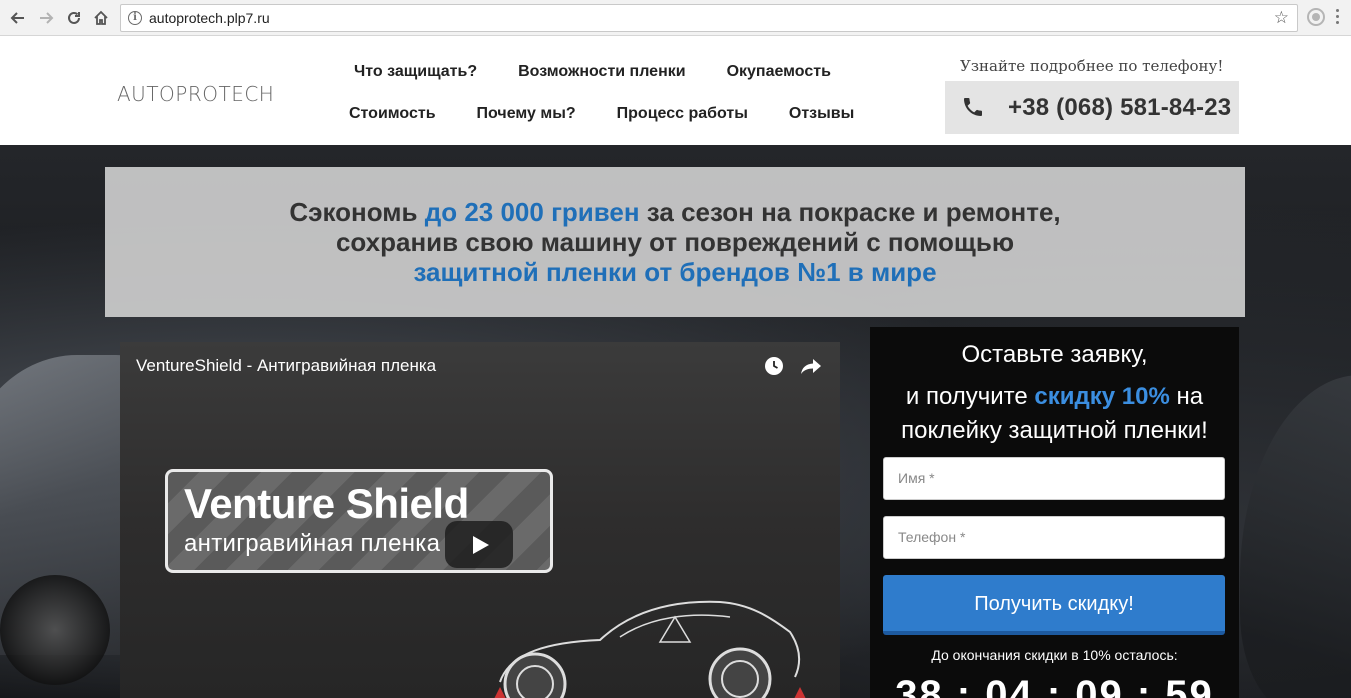 The height and width of the screenshot is (698, 1351). What do you see at coordinates (774, 366) in the screenshot?
I see `watch-later-icon` at bounding box center [774, 366].